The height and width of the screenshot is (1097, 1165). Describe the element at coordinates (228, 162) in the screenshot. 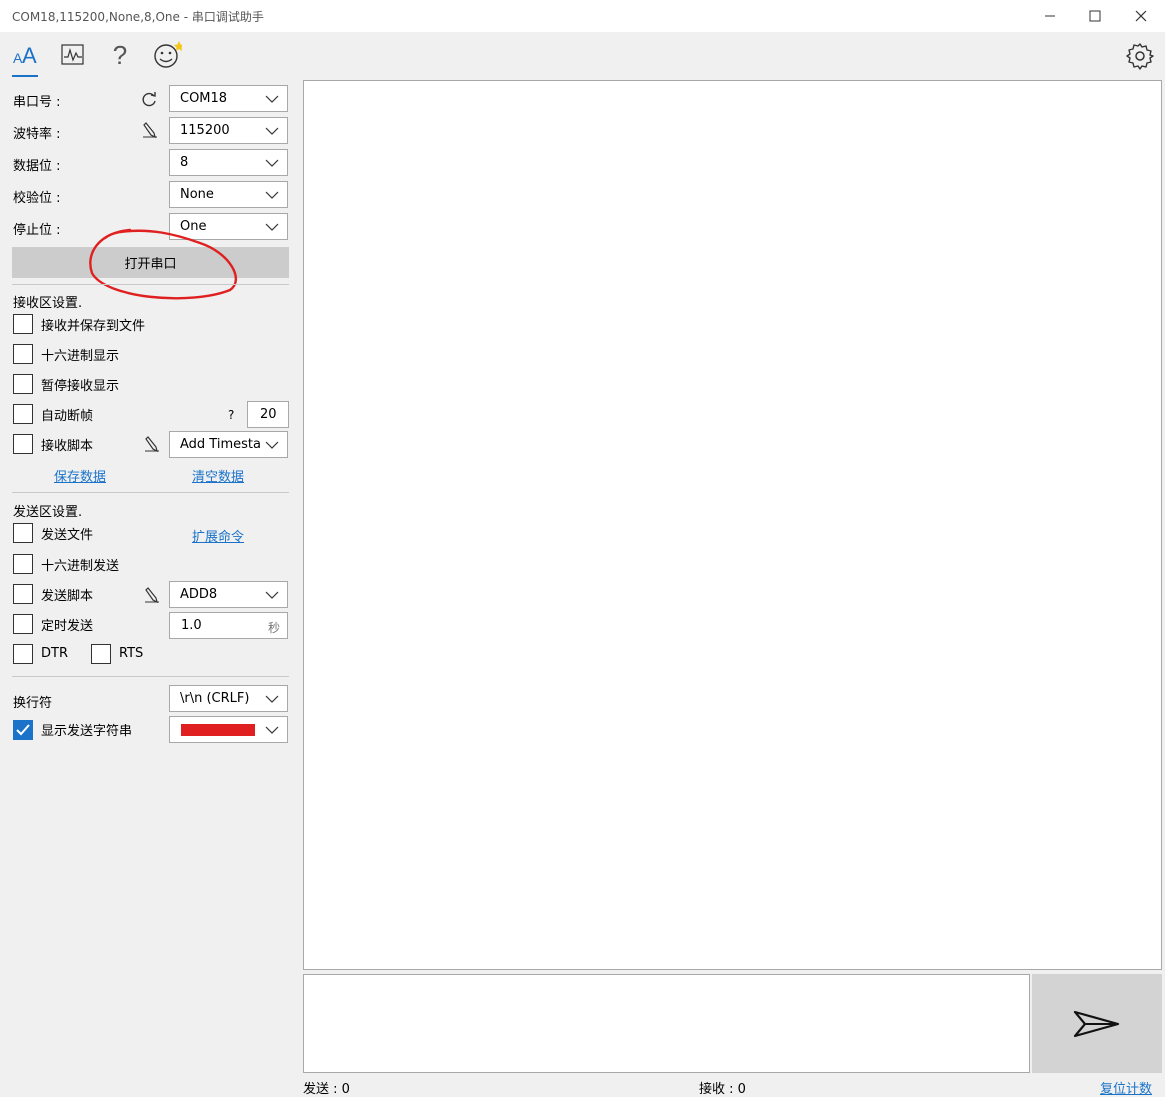

I see `databits-select: 8` at that location.